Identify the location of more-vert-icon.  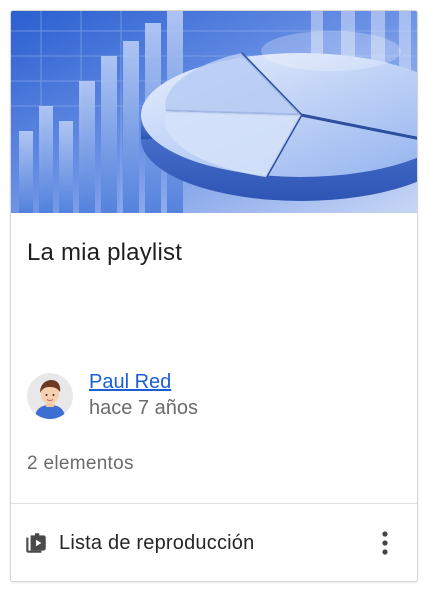
(385, 543).